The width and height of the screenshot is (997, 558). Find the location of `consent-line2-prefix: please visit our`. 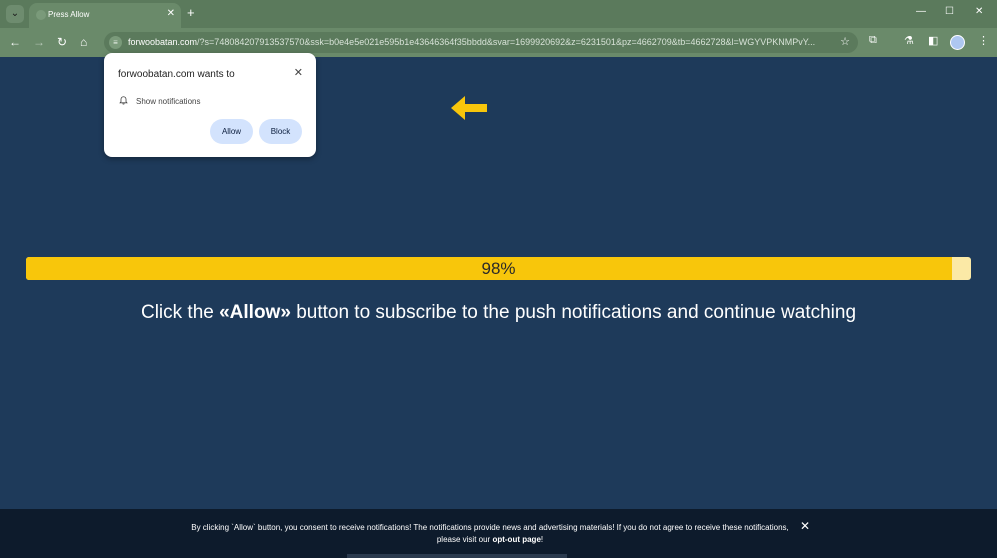

consent-line2-prefix: please visit our is located at coordinates (464, 539).